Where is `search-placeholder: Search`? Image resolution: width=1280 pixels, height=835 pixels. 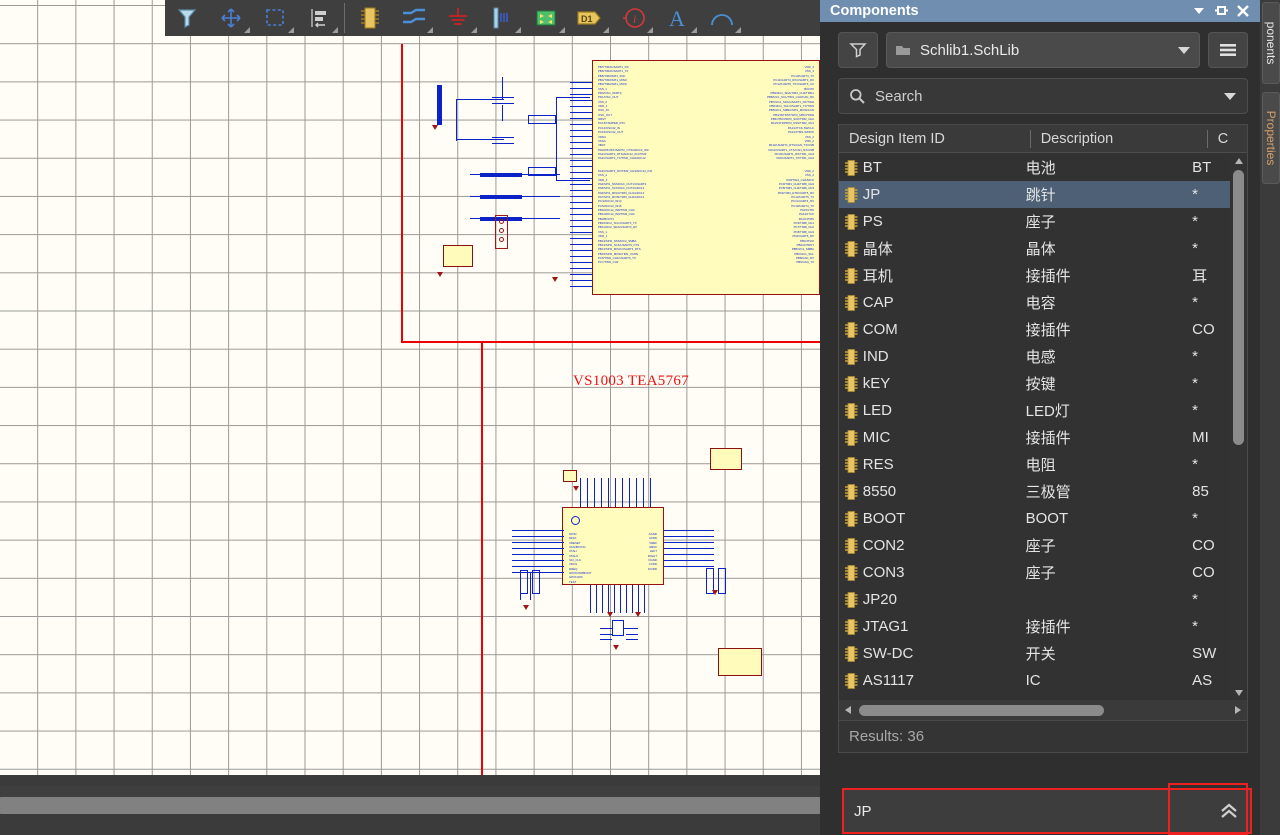
search-placeholder: Search is located at coordinates (899, 96).